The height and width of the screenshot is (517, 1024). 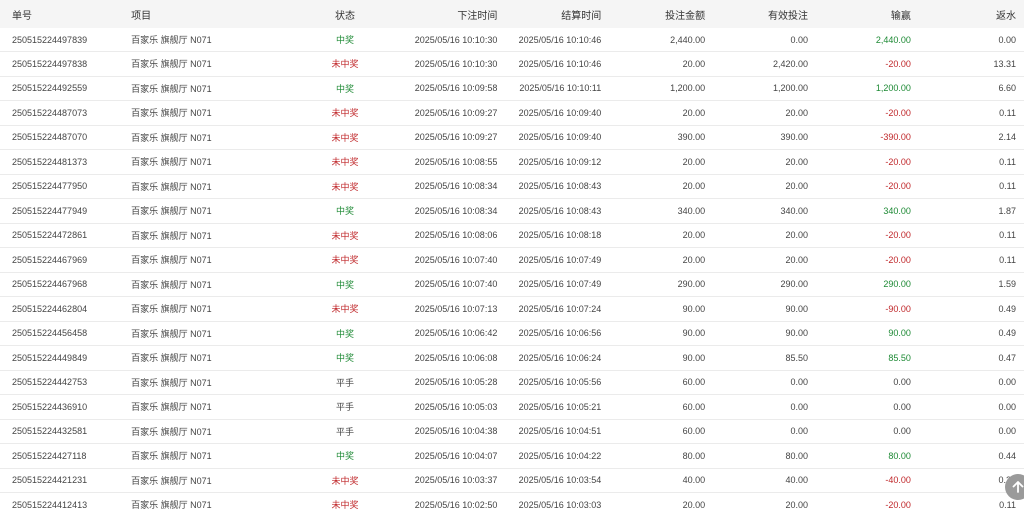 I want to click on cell-rebate: 0.47, so click(x=967, y=358).